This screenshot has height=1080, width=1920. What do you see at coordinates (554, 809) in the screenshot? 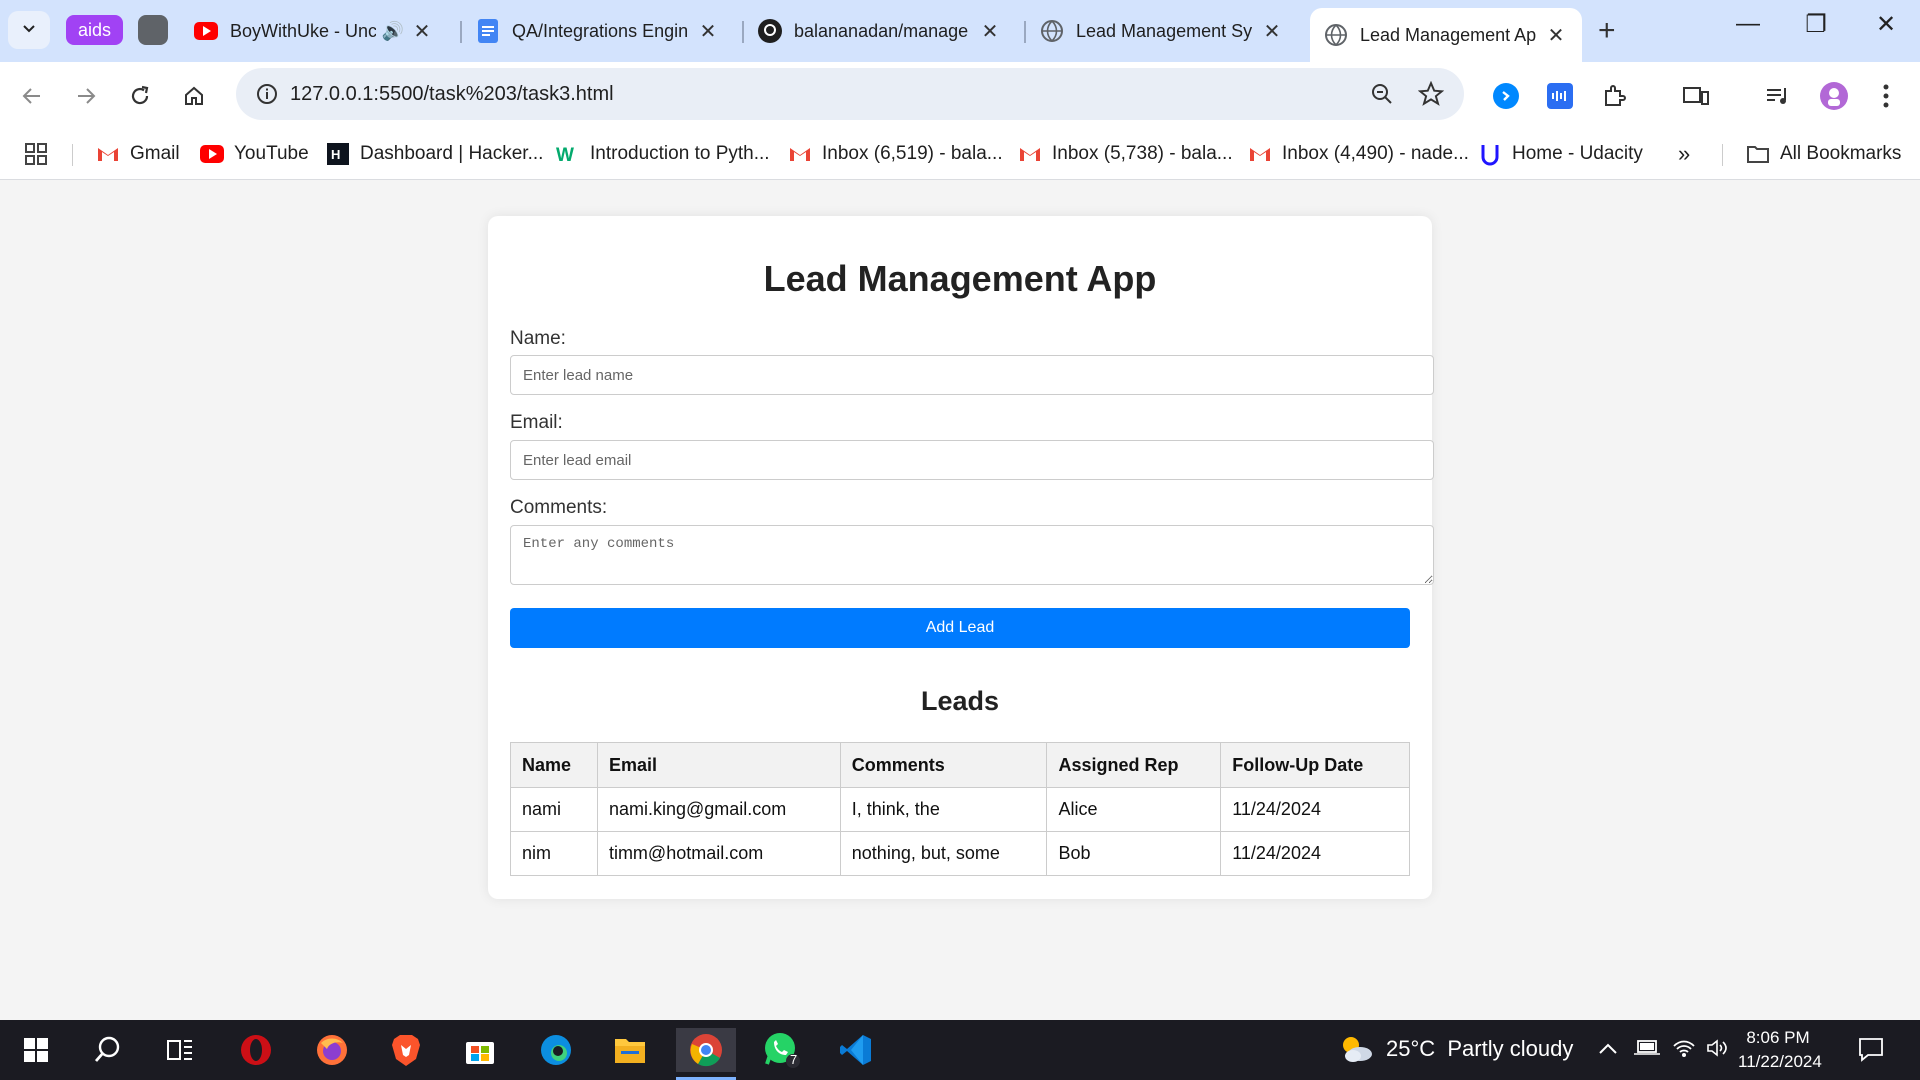
I see `lead-name-cell: nami` at bounding box center [554, 809].